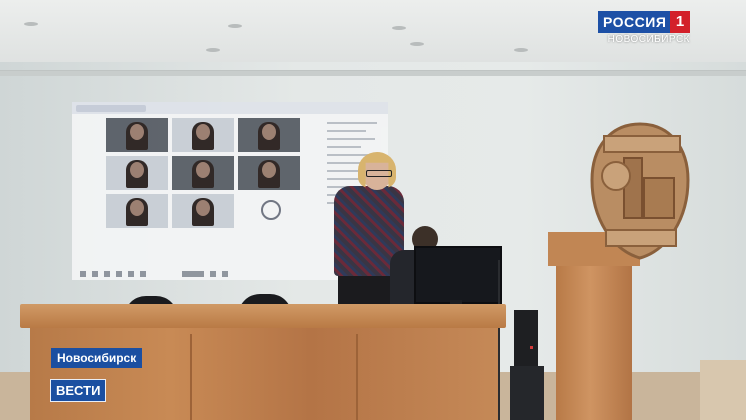 This screenshot has width=746, height=420. What do you see at coordinates (640, 191) in the screenshot?
I see `wall-emblem` at bounding box center [640, 191].